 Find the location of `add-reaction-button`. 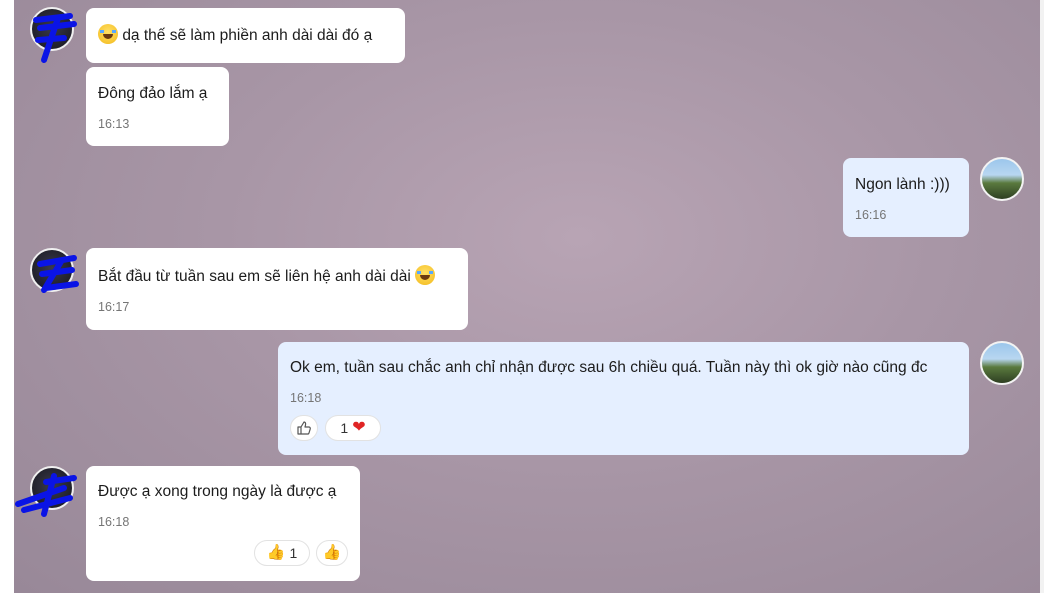

add-reaction-button is located at coordinates (304, 428).